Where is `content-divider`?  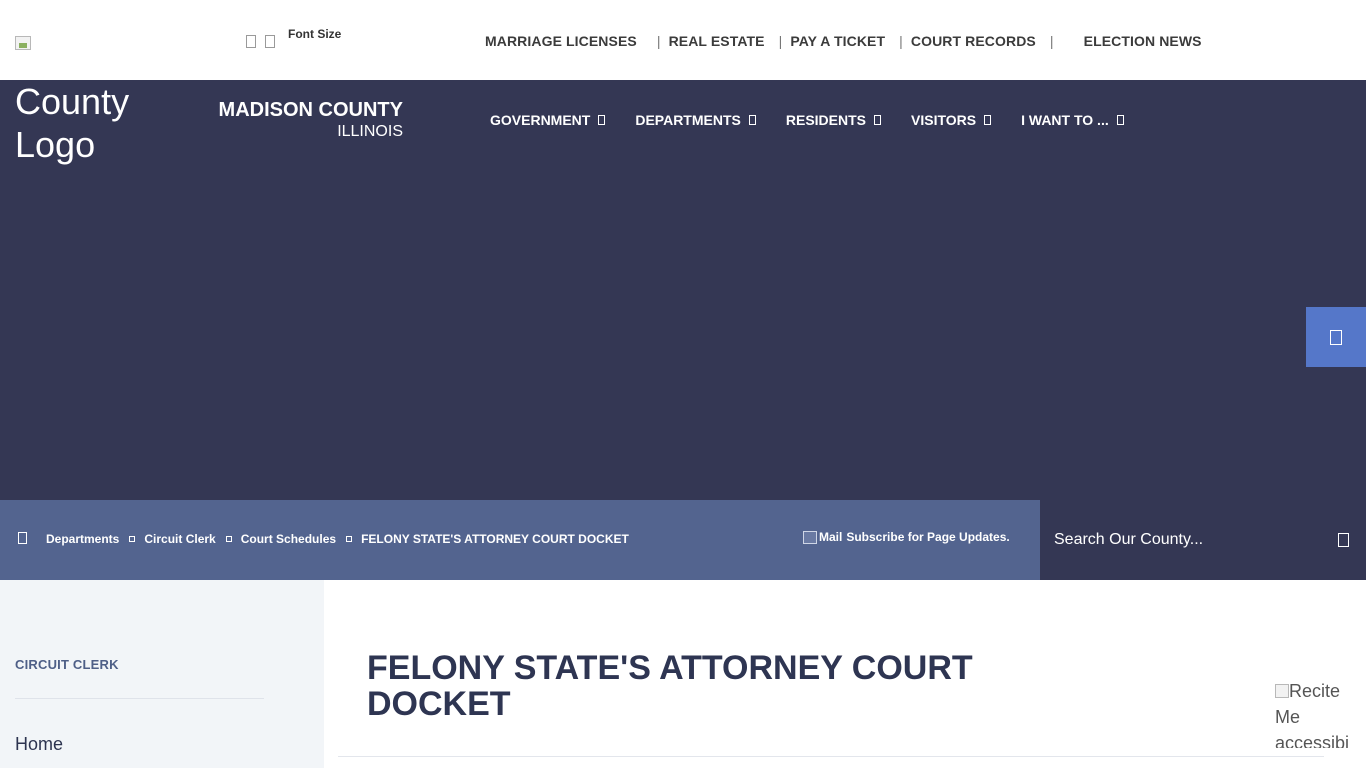
content-divider is located at coordinates (831, 756).